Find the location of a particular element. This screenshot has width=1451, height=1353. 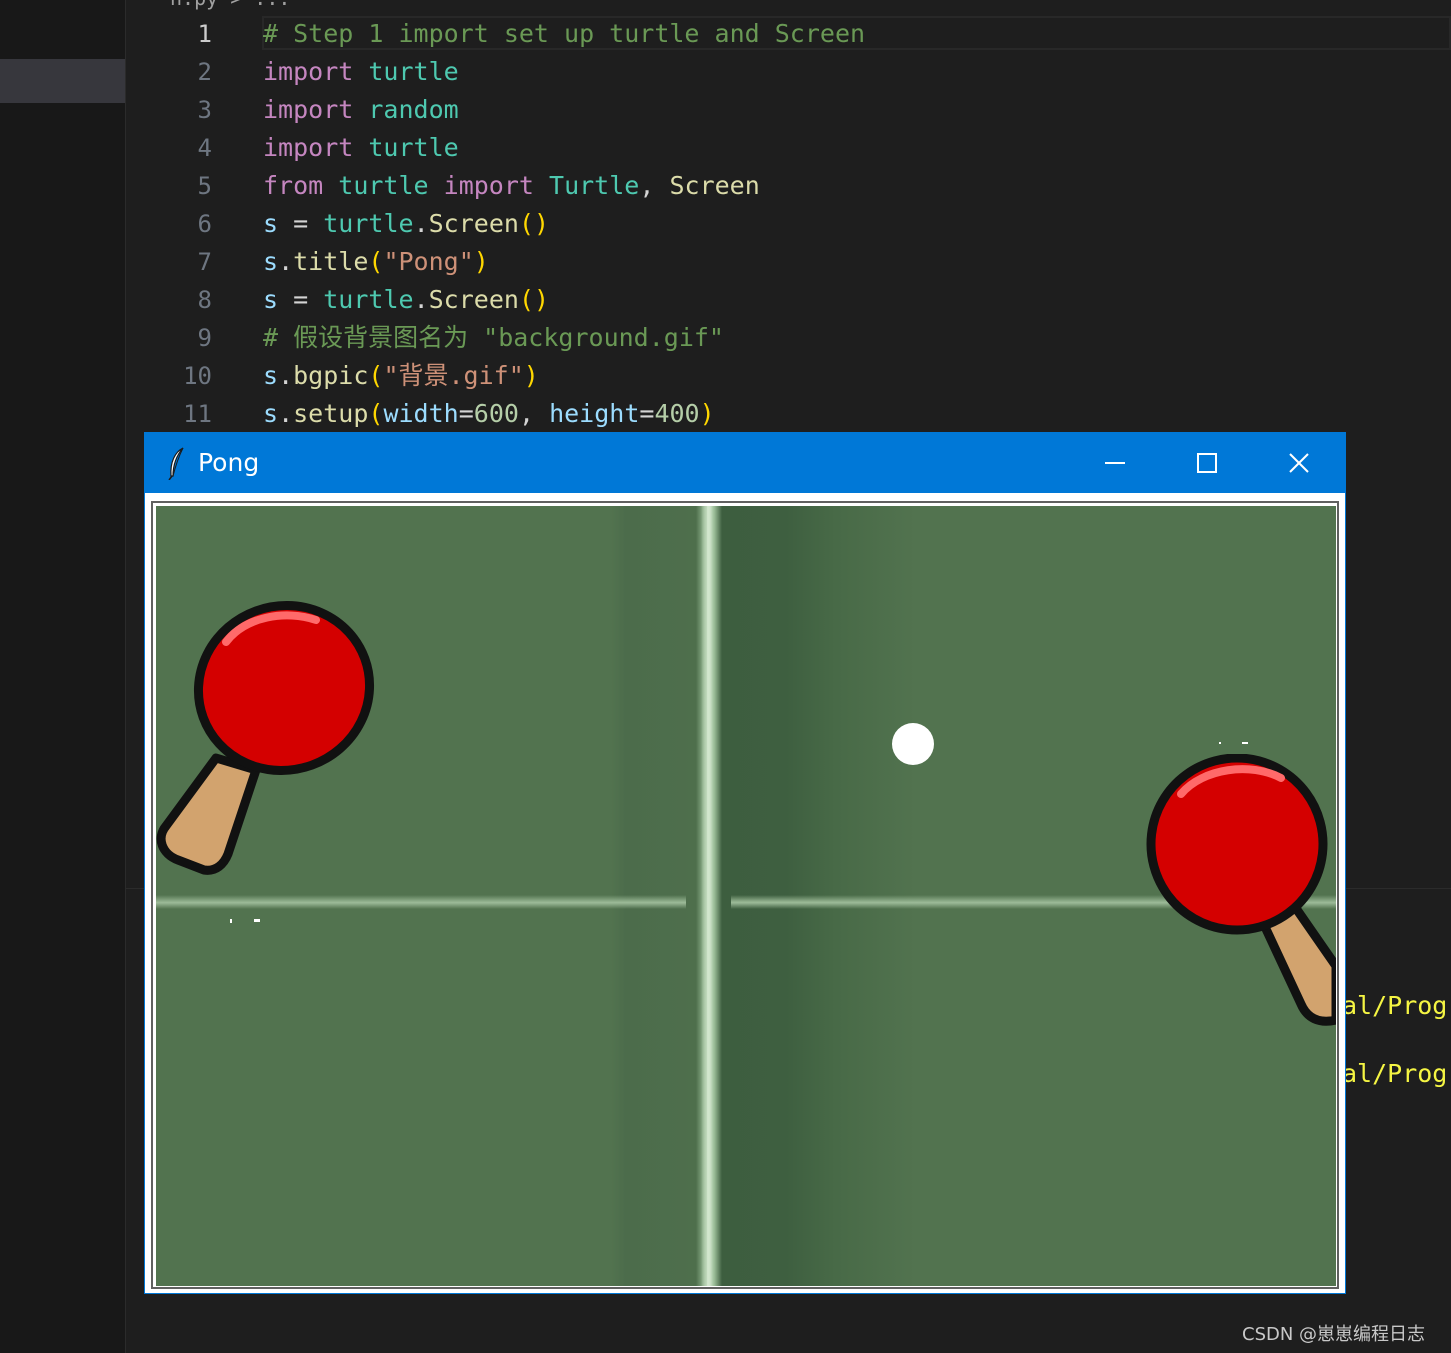

pong-ball is located at coordinates (913, 744).